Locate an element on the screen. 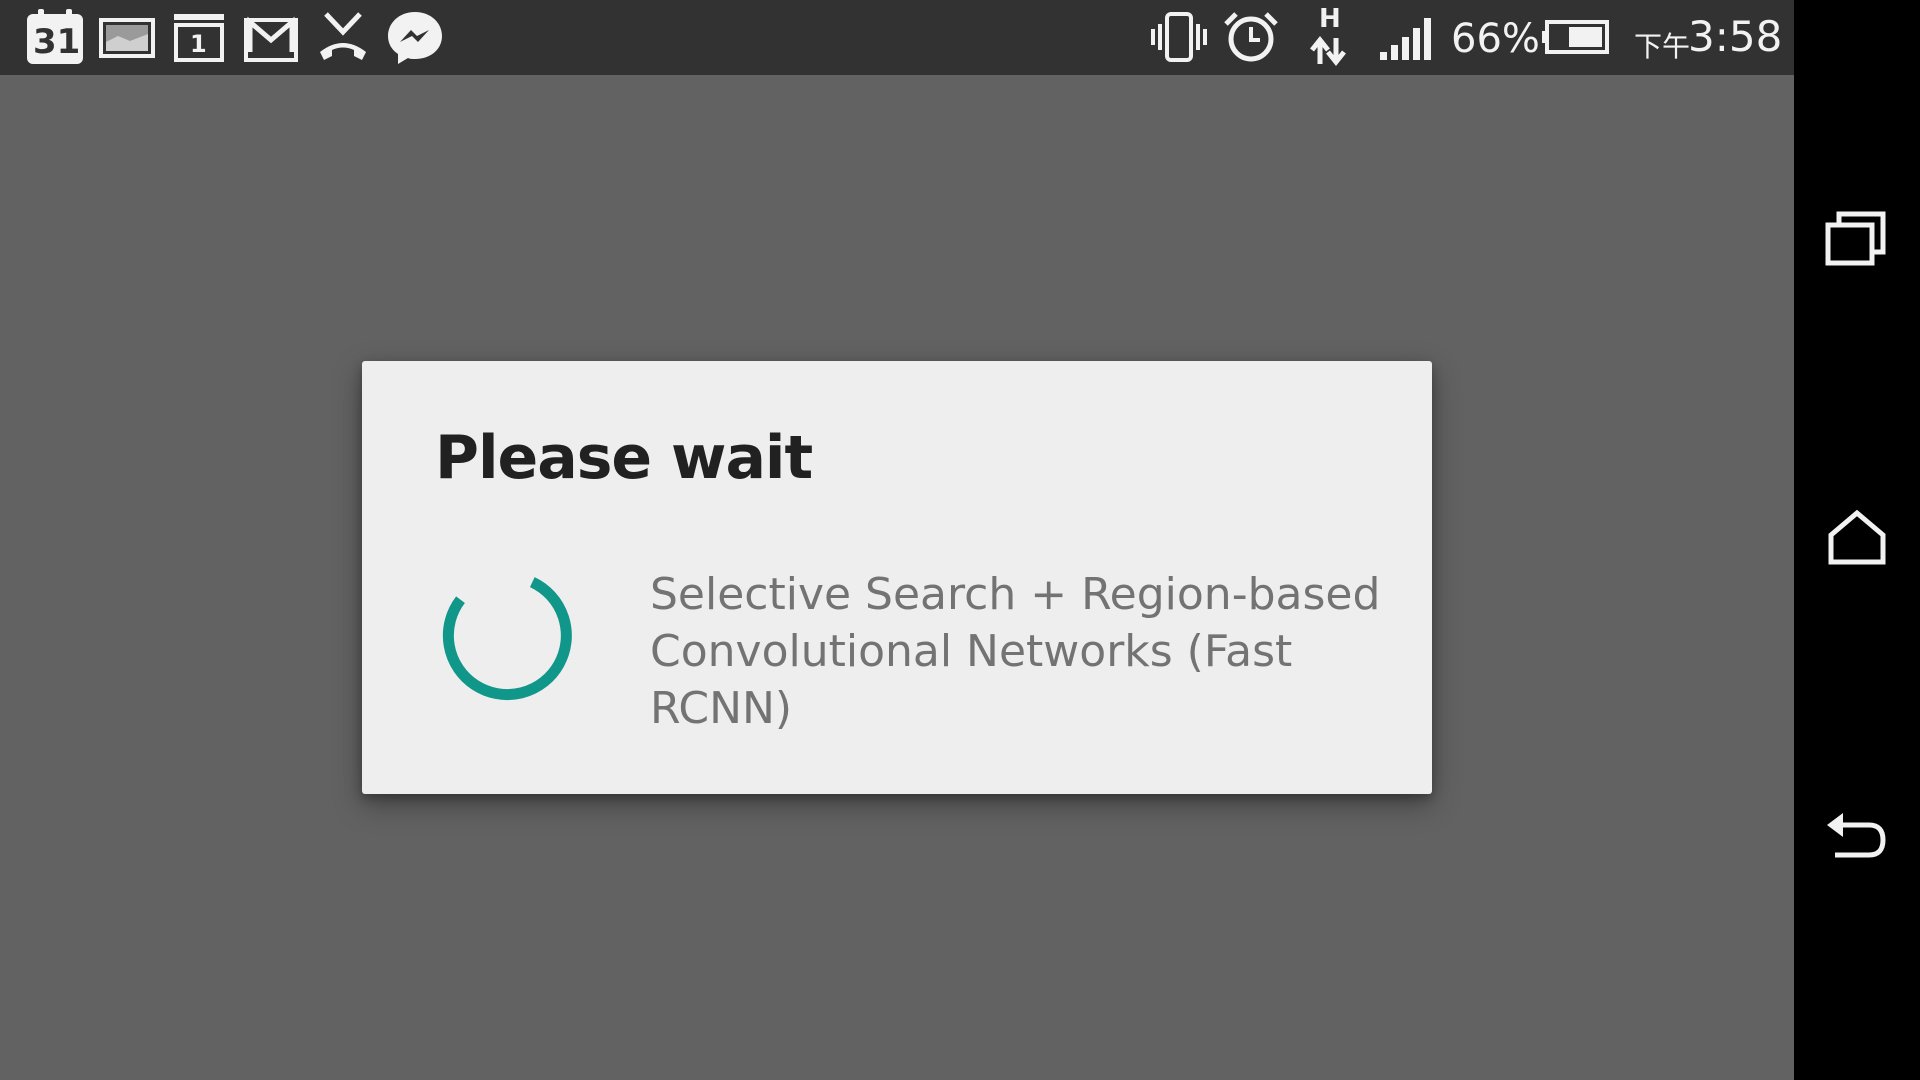 The width and height of the screenshot is (1920, 1080). alarm-icon is located at coordinates (1251, 37).